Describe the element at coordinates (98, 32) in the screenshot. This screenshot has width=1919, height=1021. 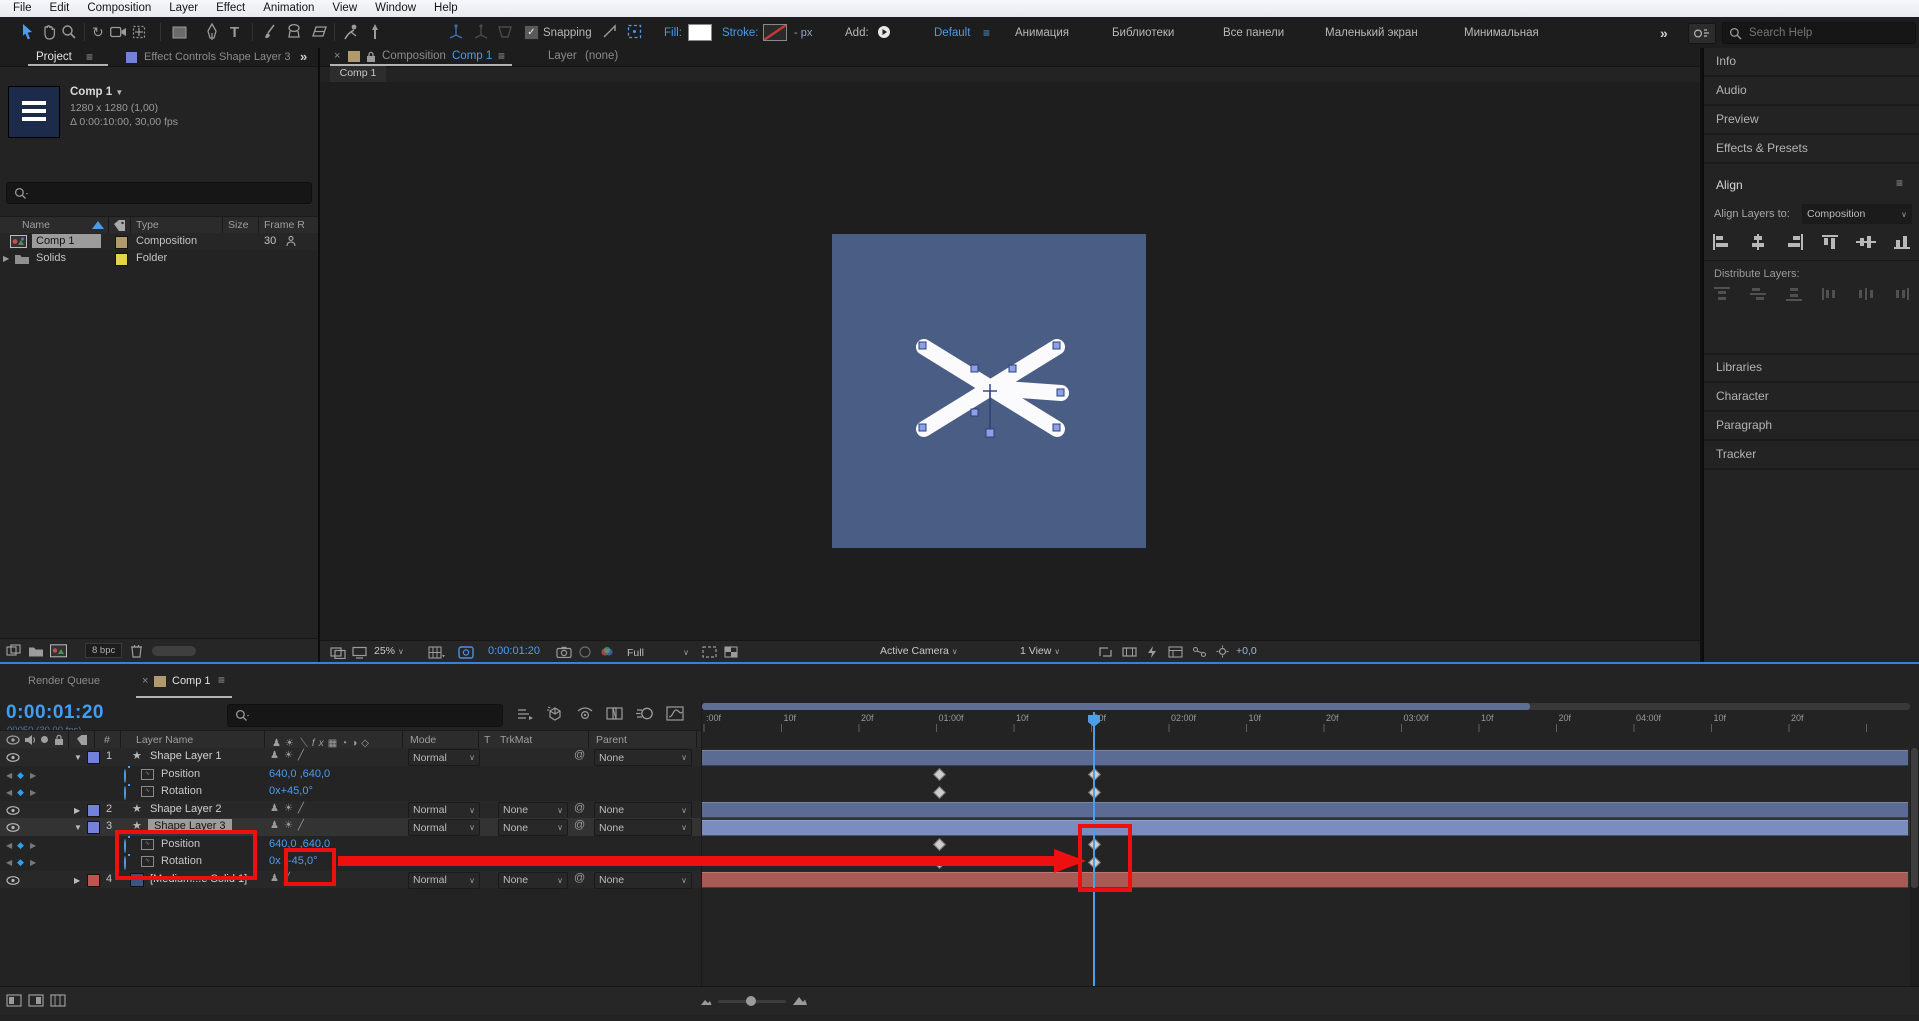
I see `rotate-tool: ↻` at that location.